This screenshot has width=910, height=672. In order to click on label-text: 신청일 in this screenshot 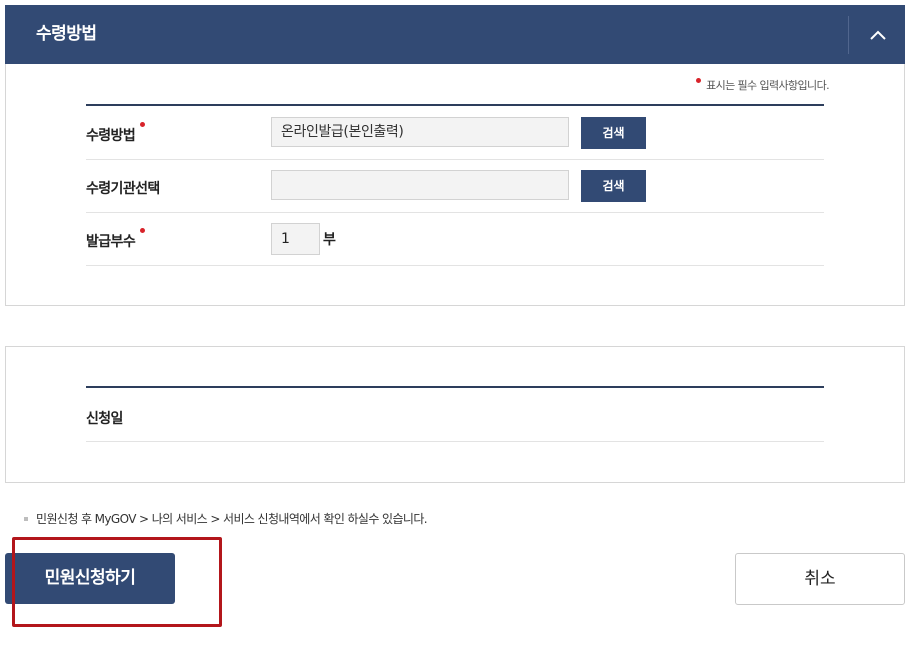, I will do `click(104, 419)`.